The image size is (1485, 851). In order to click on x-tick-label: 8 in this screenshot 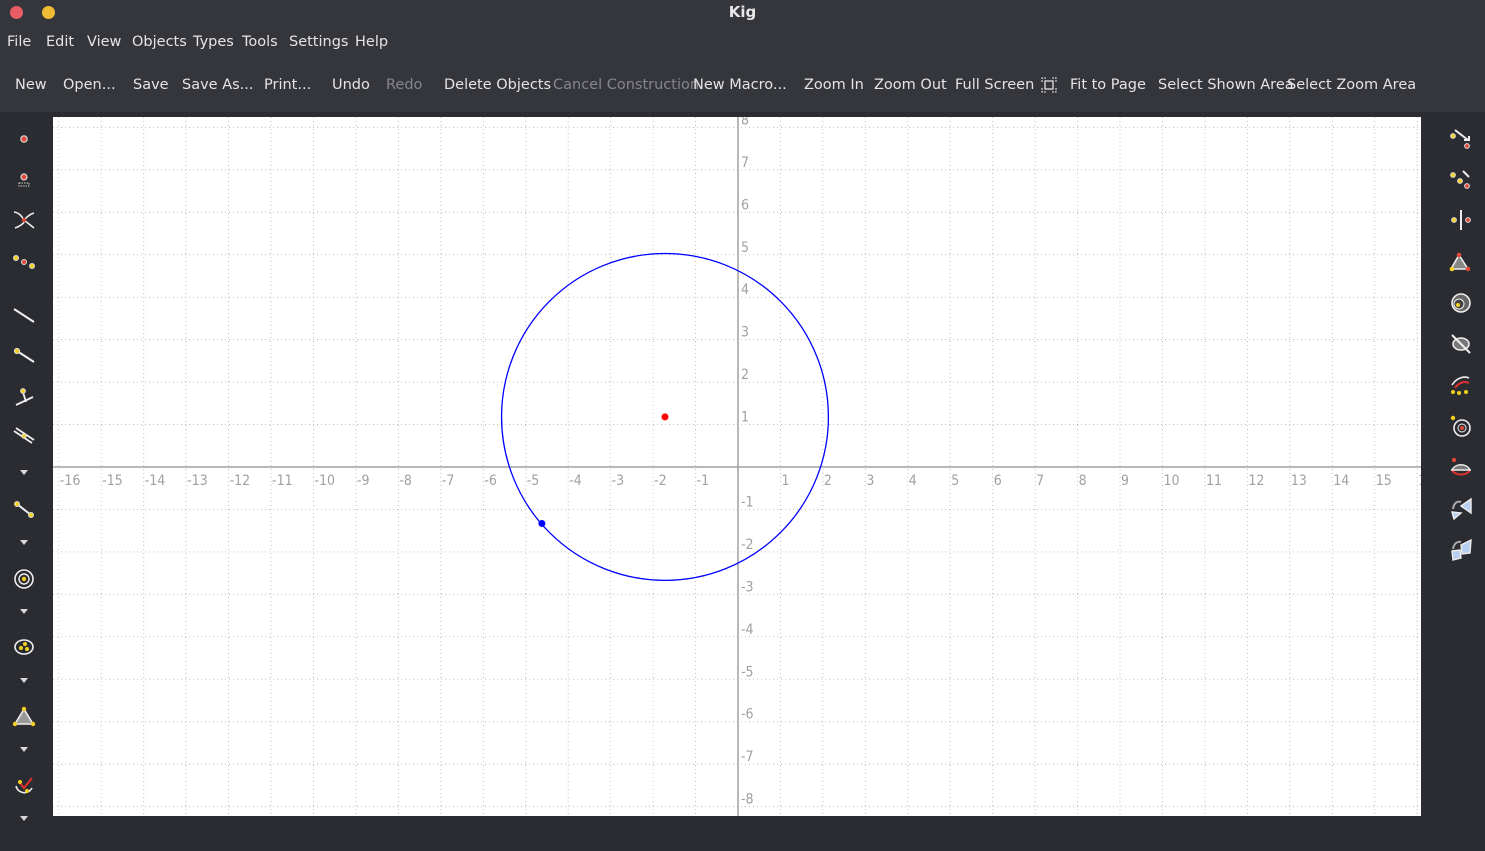, I will do `click(1083, 481)`.